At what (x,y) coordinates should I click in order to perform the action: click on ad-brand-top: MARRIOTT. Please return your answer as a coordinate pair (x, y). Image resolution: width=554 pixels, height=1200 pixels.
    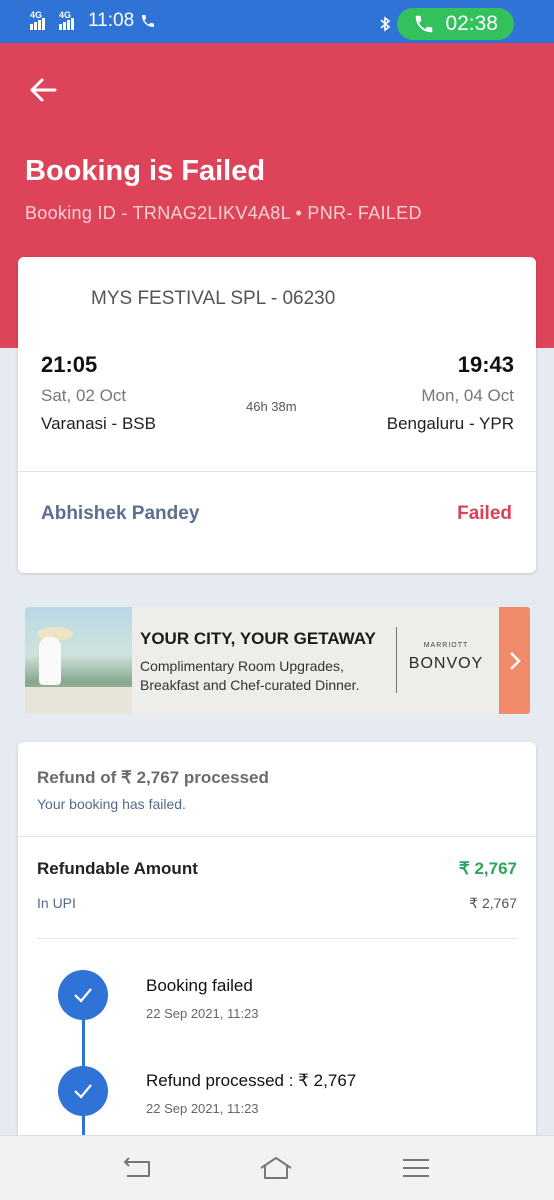
    Looking at the image, I should click on (446, 645).